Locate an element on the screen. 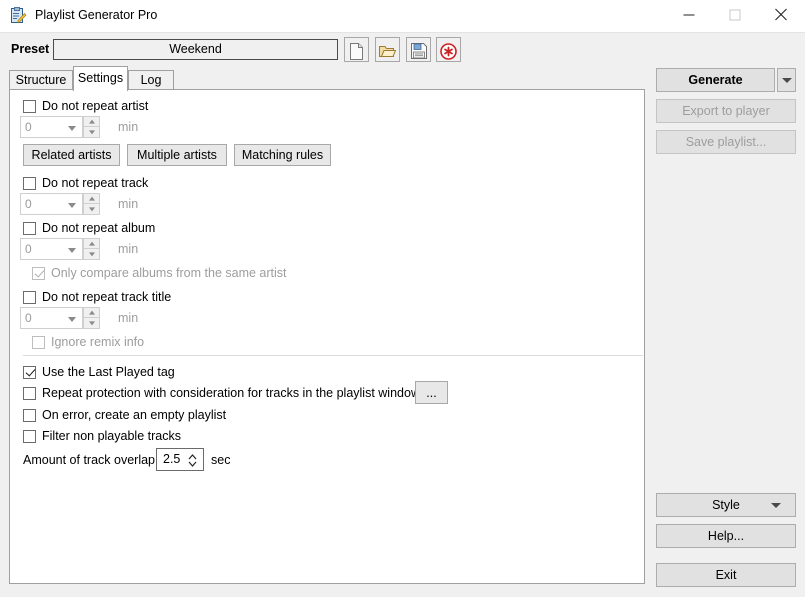 This screenshot has height=597, width=805. delete-preset-button is located at coordinates (448, 49).